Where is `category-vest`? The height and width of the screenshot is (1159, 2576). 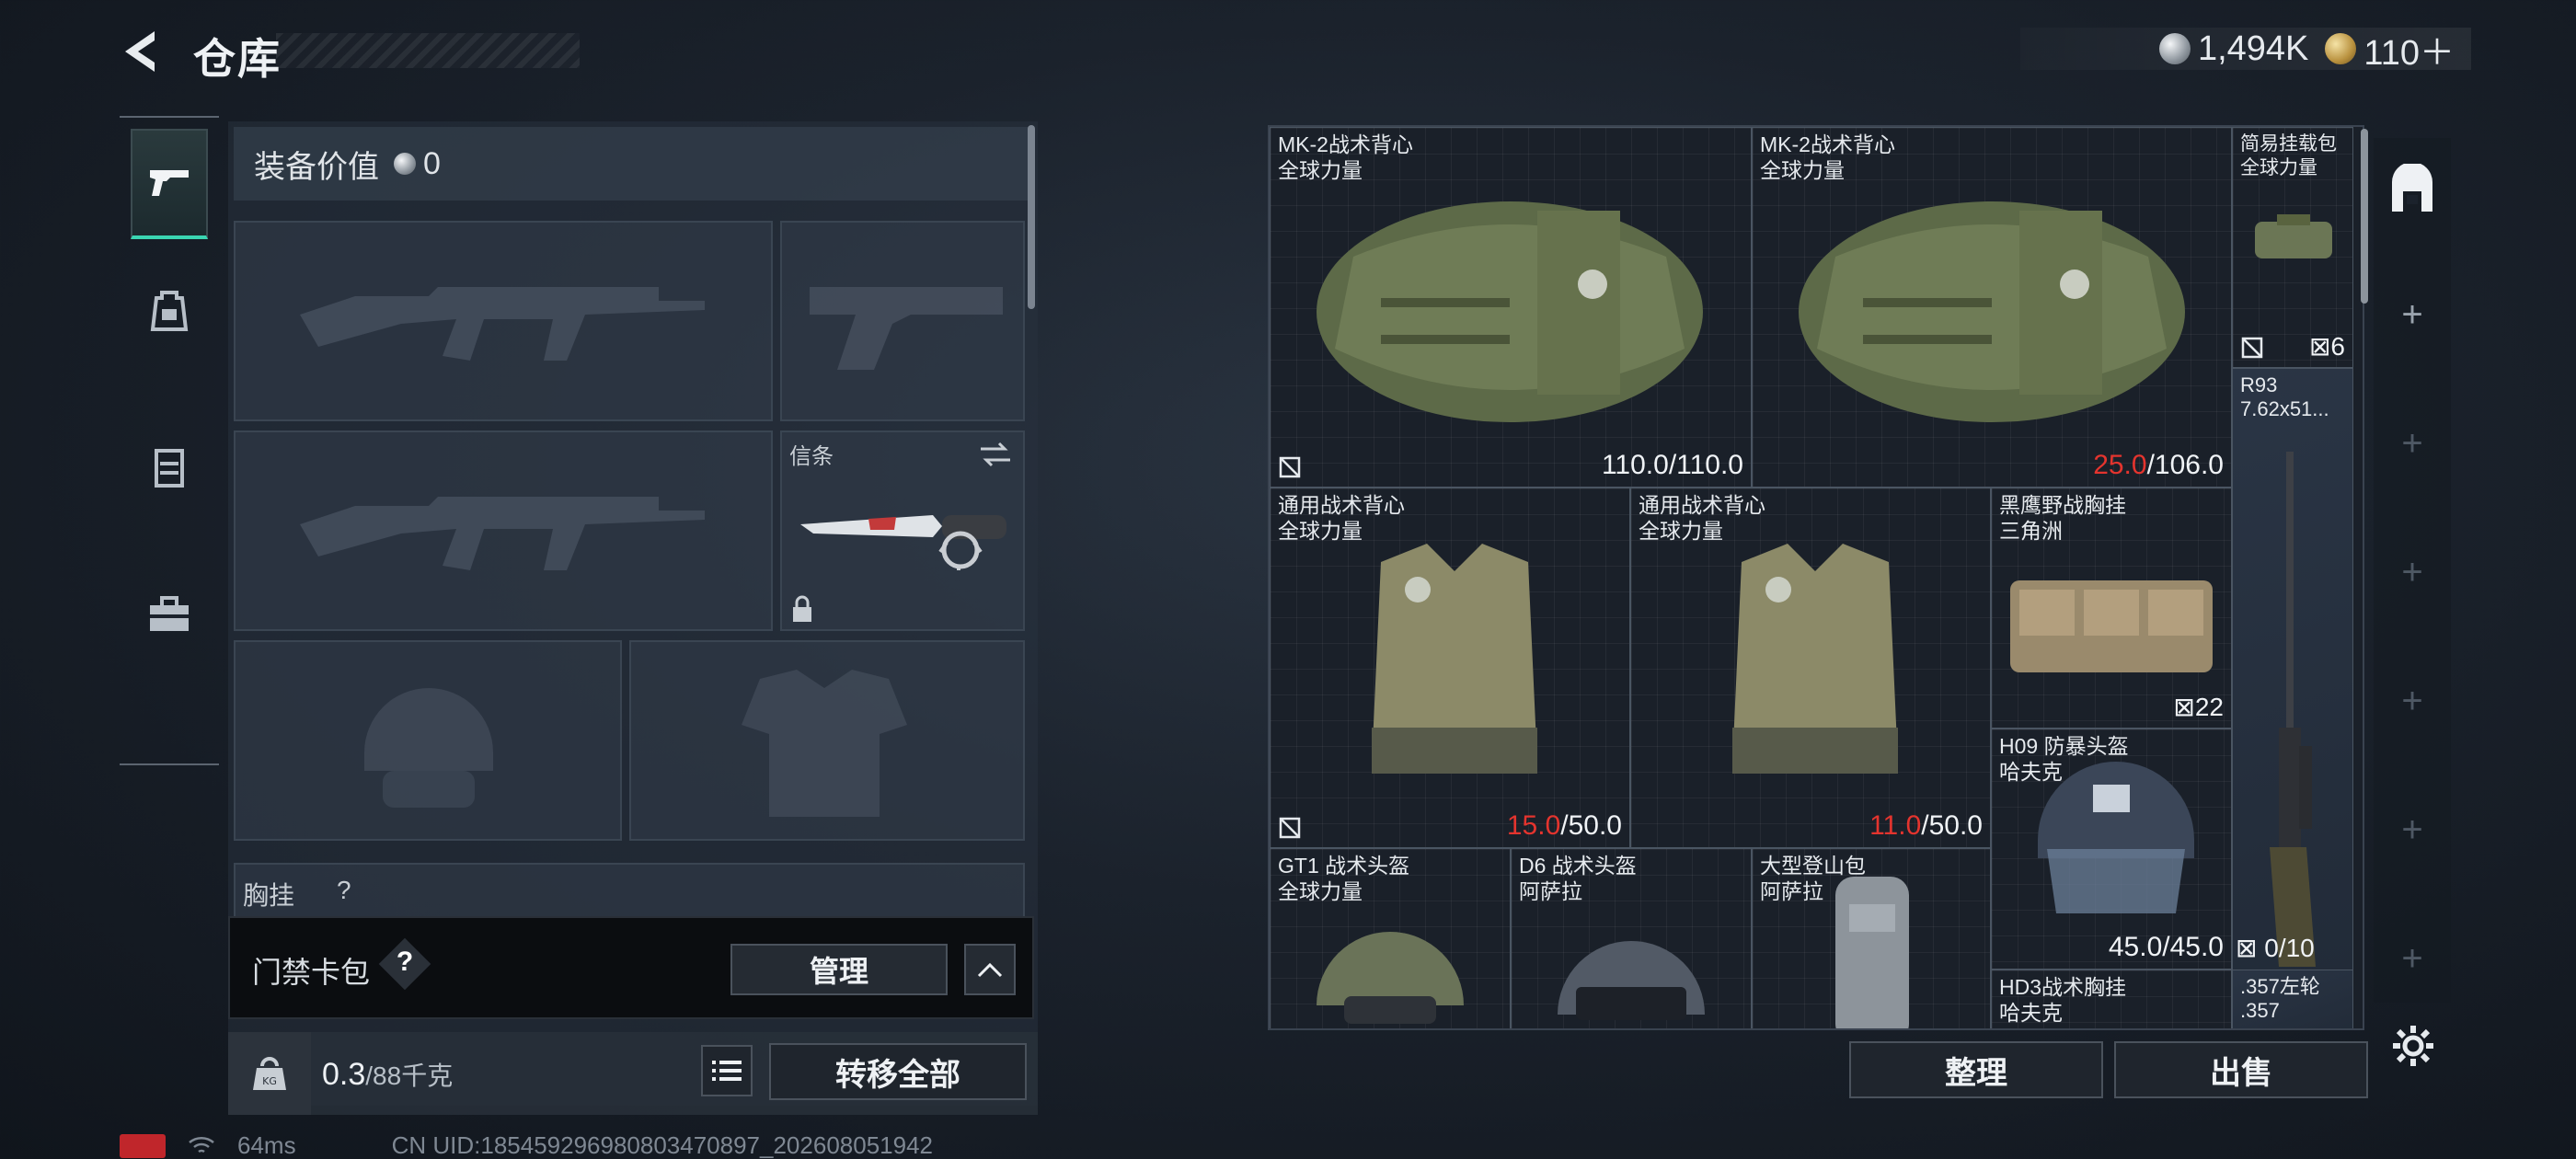 category-vest is located at coordinates (169, 467).